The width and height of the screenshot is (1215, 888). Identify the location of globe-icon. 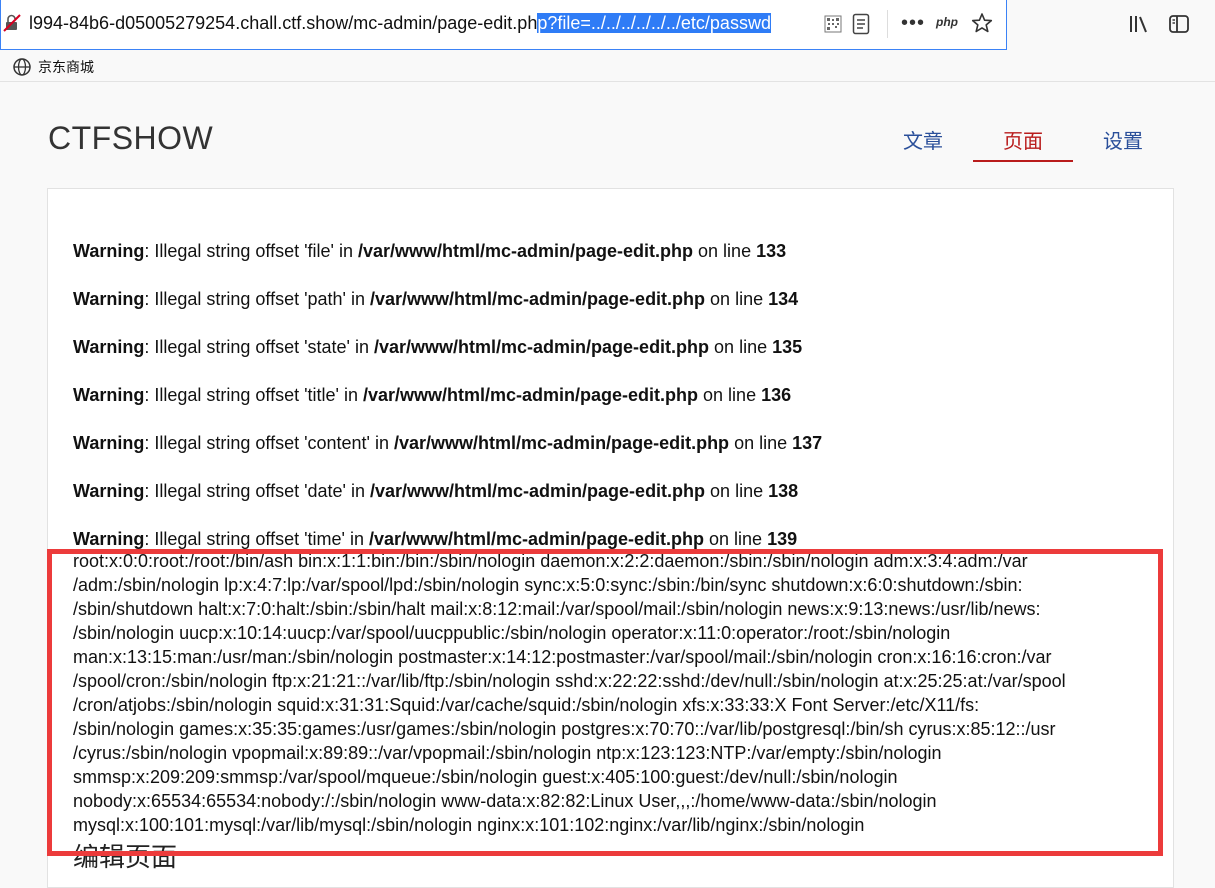
(22, 67).